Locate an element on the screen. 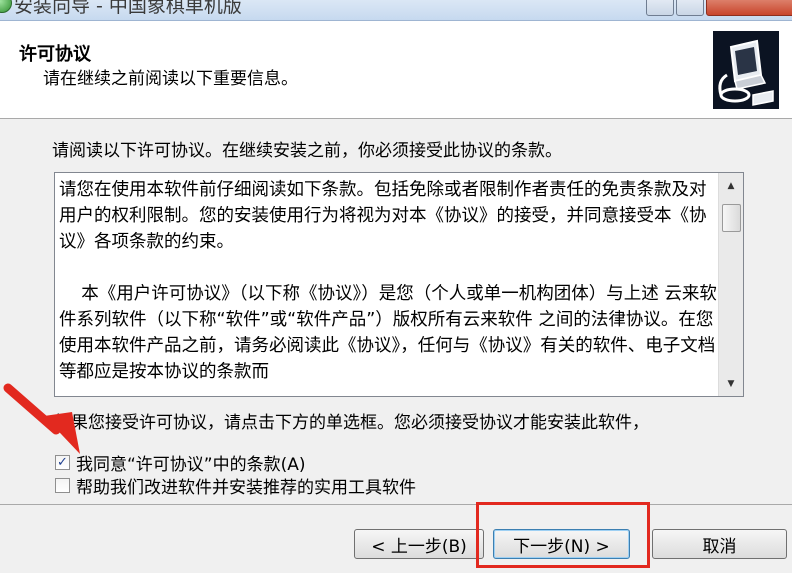 This screenshot has width=792, height=573. license-scrollbar: ▲ ▼ is located at coordinates (730, 284).